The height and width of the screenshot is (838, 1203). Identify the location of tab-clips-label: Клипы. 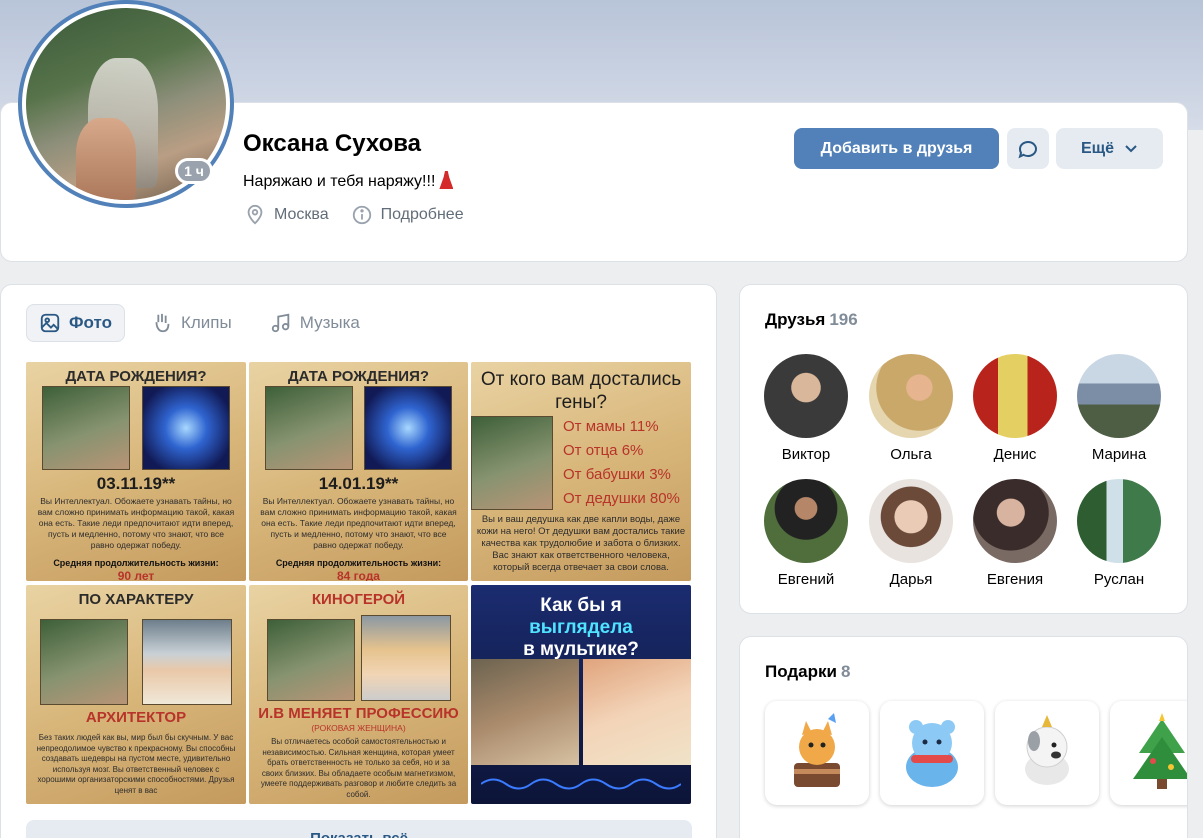
(206, 322).